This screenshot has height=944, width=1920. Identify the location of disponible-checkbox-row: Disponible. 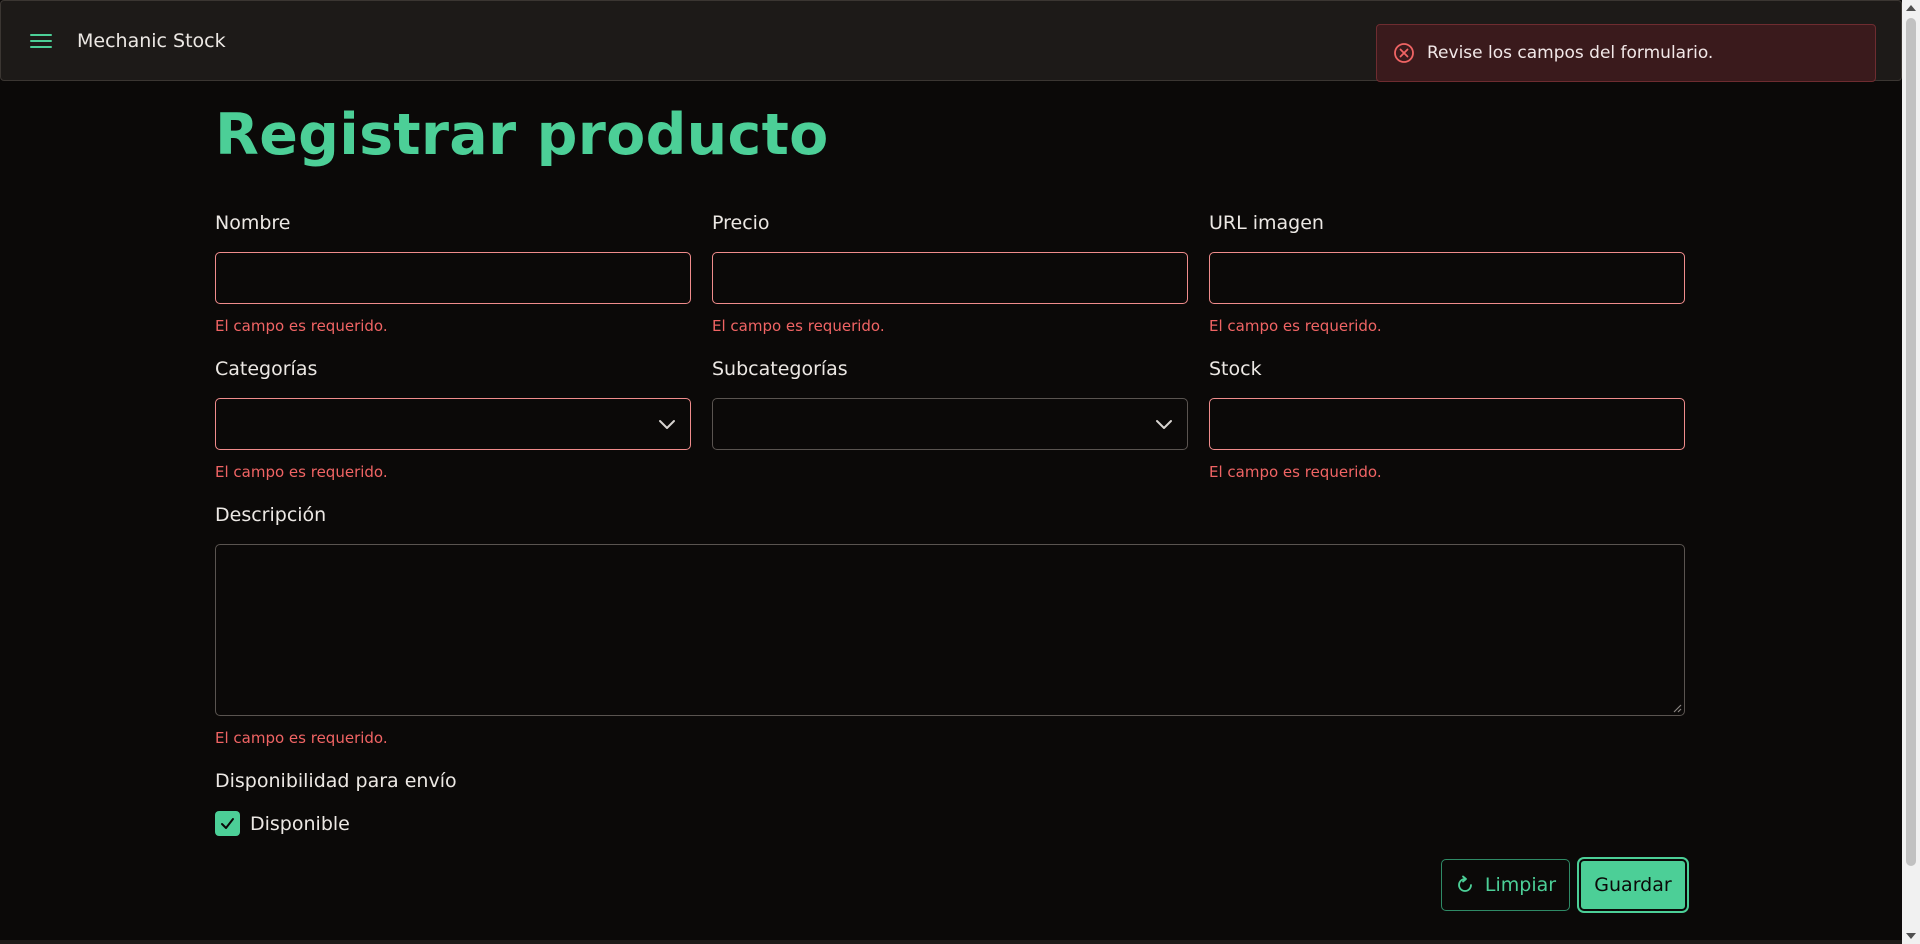
(282, 823).